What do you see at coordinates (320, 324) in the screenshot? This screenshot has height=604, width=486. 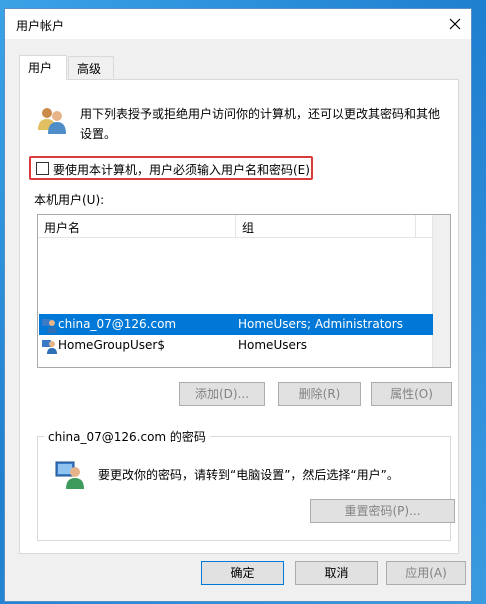 I see `user-group: HomeUsers; Administrators` at bounding box center [320, 324].